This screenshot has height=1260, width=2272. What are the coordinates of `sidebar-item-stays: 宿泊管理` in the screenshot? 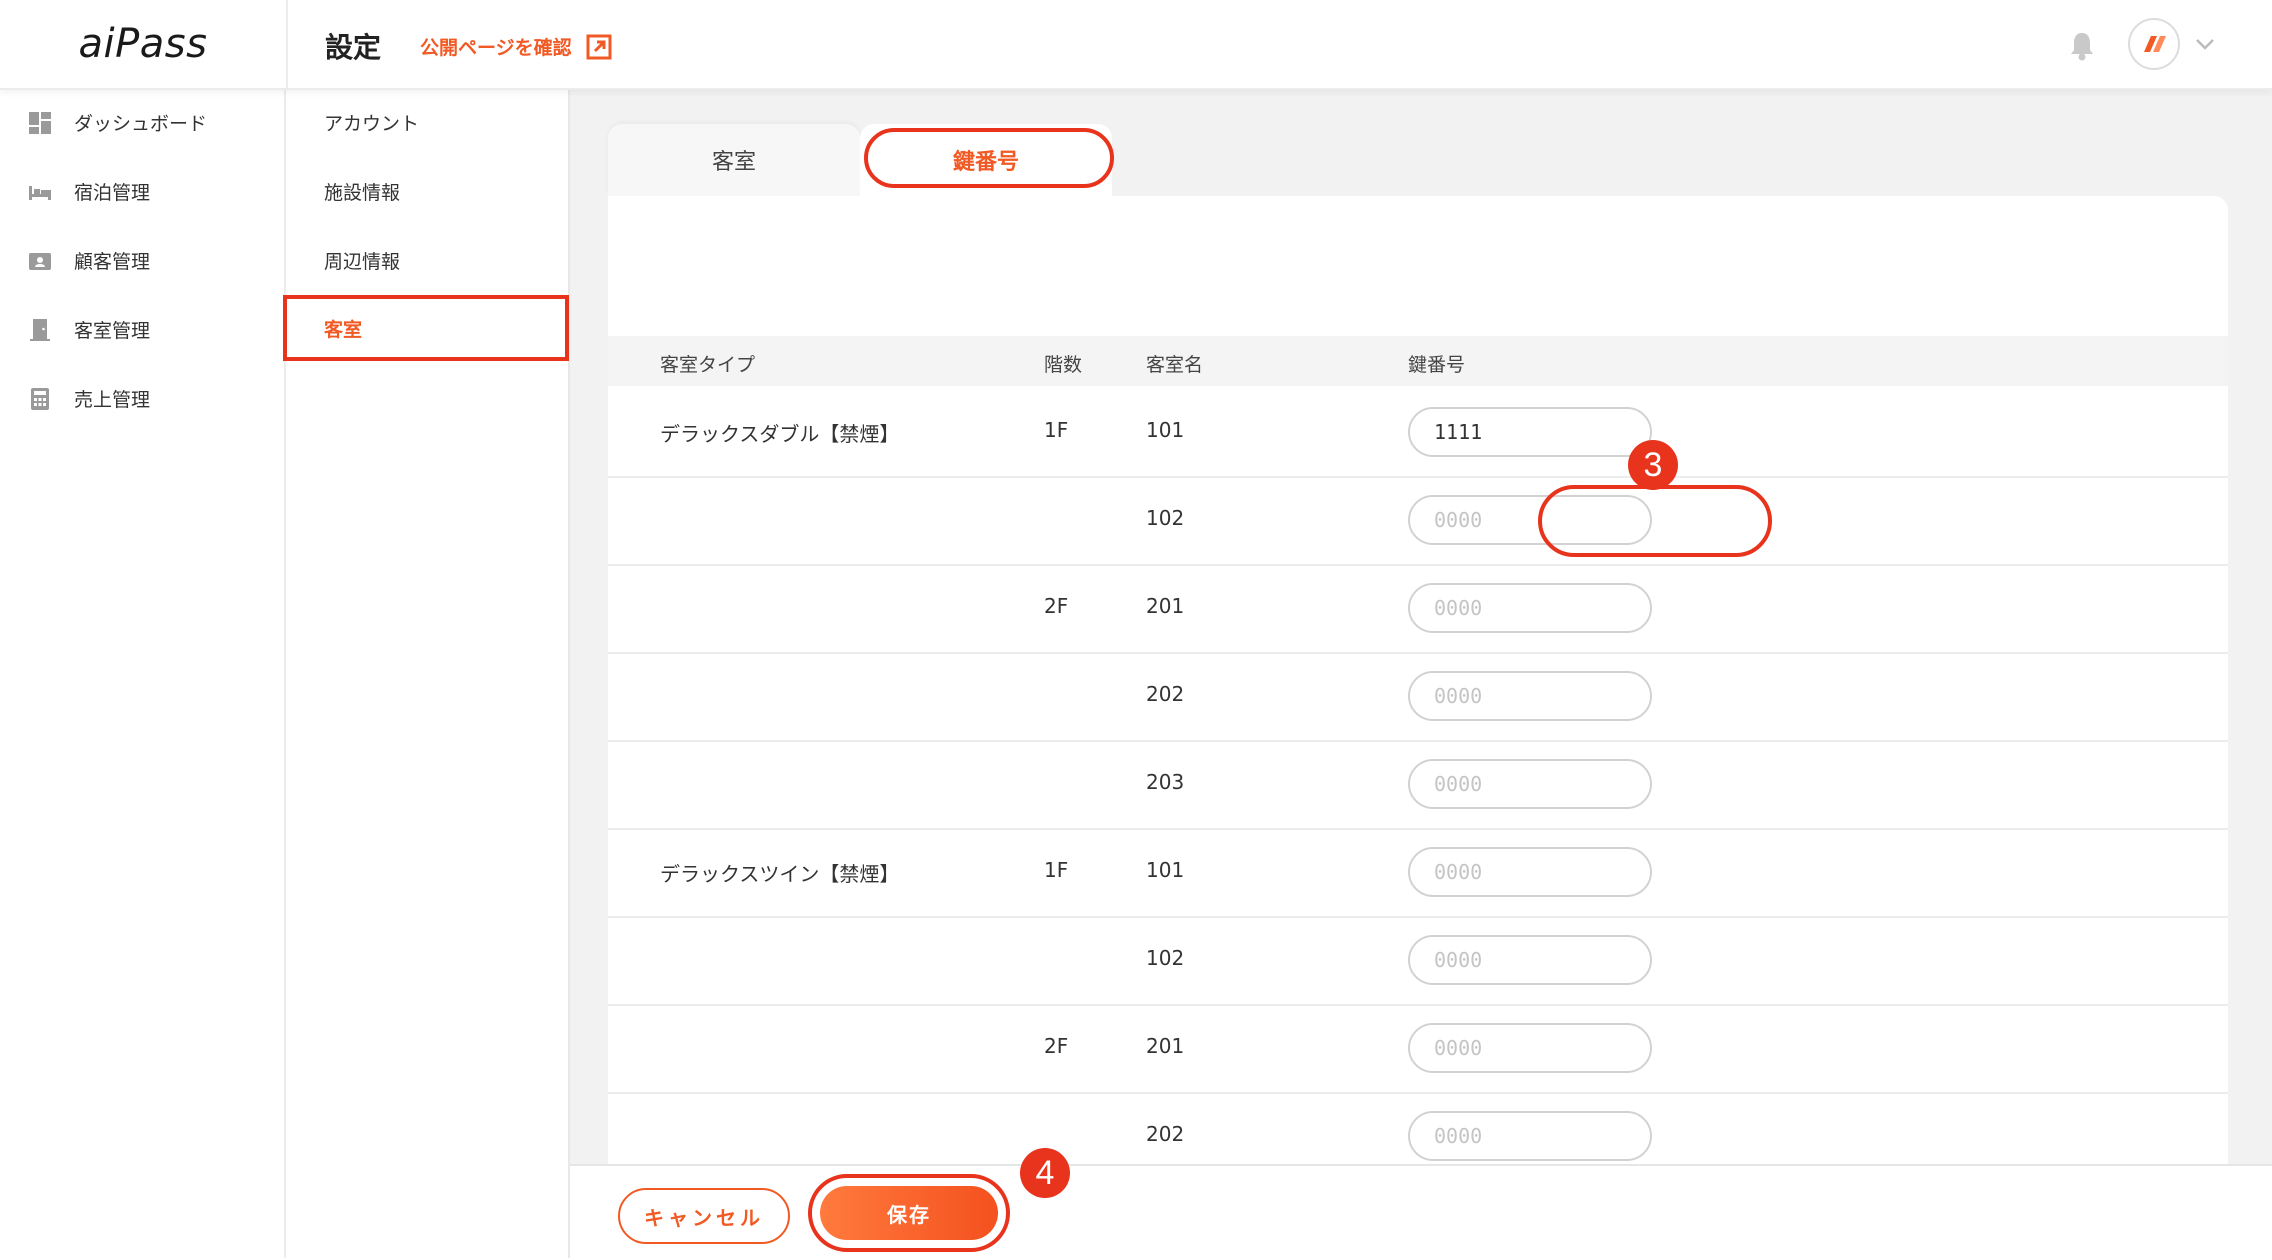 It's located at (142, 191).